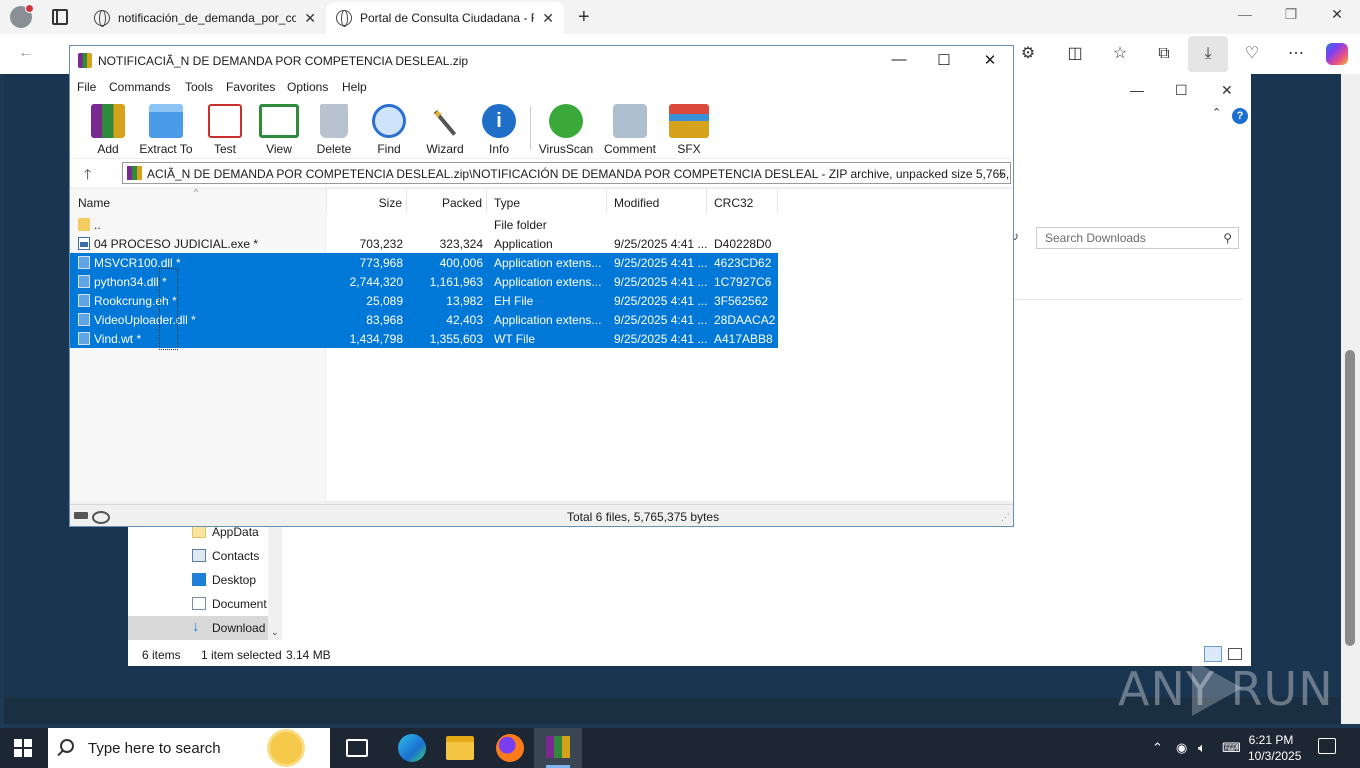 The width and height of the screenshot is (1360, 768). Describe the element at coordinates (899, 59) in the screenshot. I see `rar-minimize-button: —` at that location.